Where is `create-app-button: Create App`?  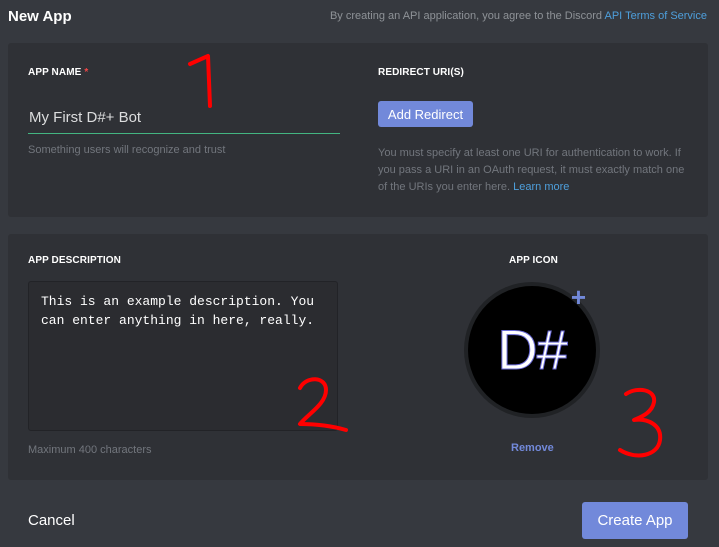 create-app-button: Create App is located at coordinates (635, 520).